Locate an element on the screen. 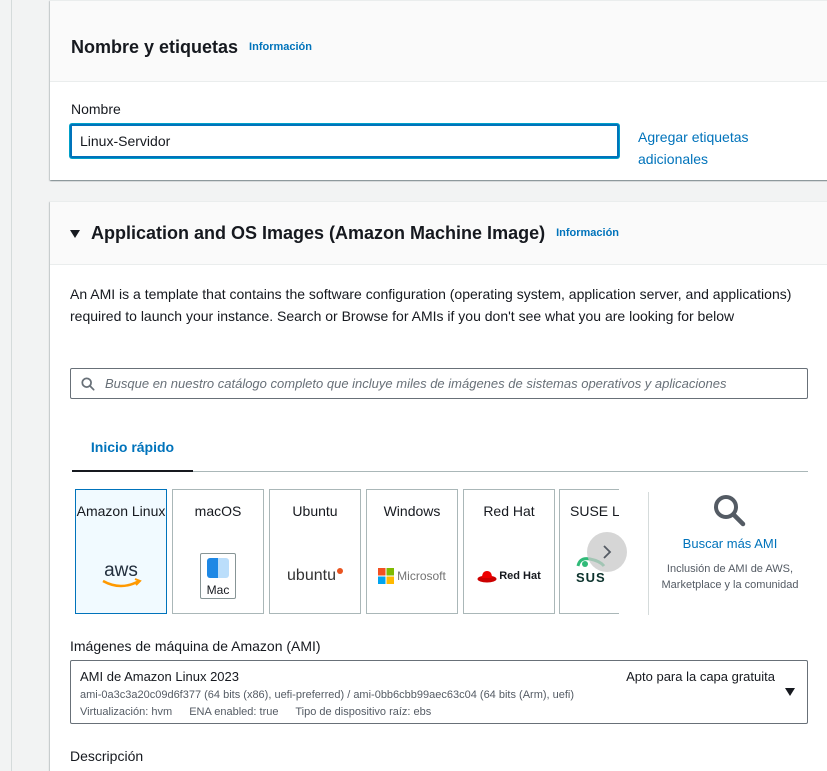 This screenshot has height=771, width=827. os-tile-label: macOS is located at coordinates (218, 511).